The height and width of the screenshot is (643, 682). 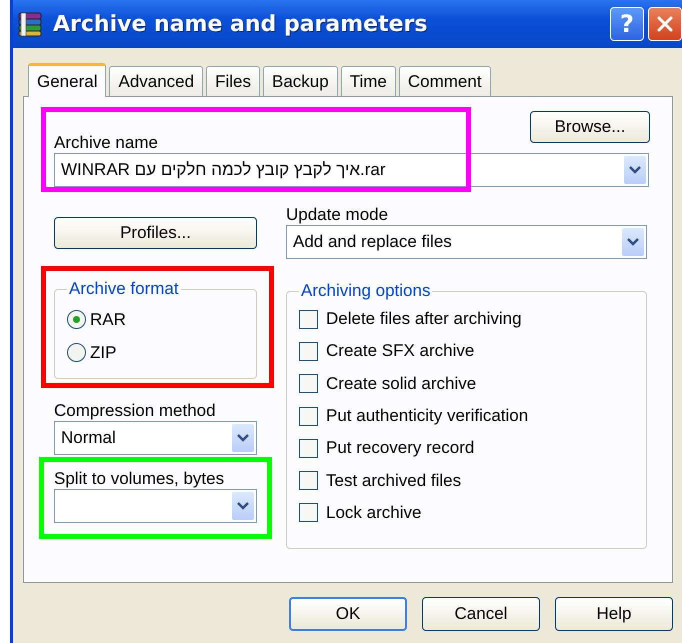 What do you see at coordinates (156, 319) in the screenshot?
I see `radio-button: RAR` at bounding box center [156, 319].